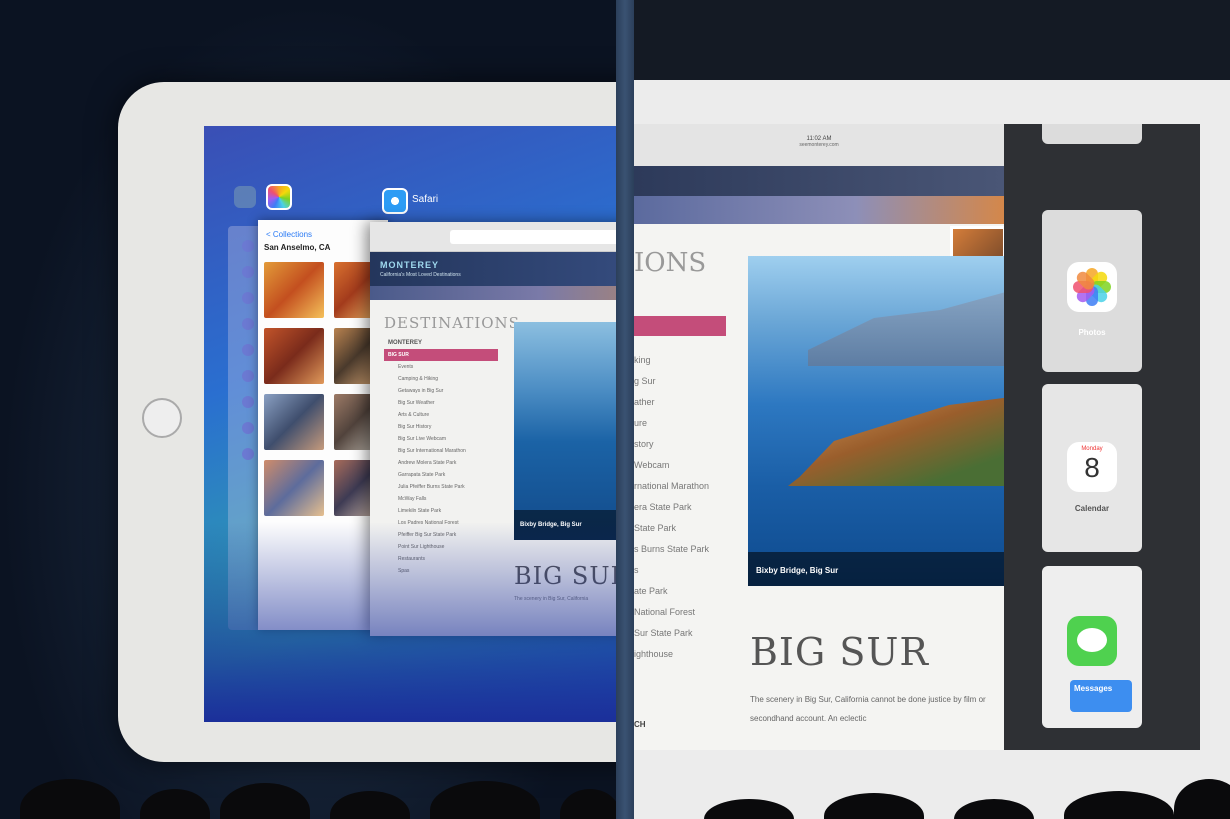 This screenshot has height=819, width=1230. What do you see at coordinates (671, 654) in the screenshot?
I see `nav-item: ighthouse` at bounding box center [671, 654].